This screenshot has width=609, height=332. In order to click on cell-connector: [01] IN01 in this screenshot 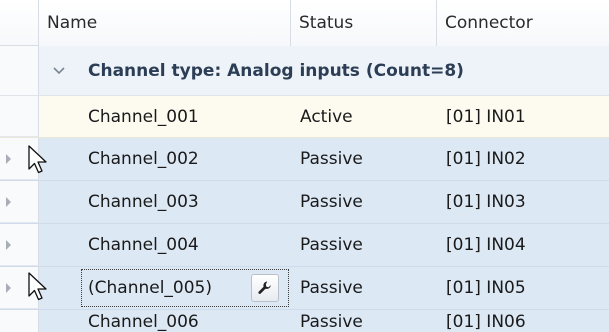, I will do `click(523, 116)`.